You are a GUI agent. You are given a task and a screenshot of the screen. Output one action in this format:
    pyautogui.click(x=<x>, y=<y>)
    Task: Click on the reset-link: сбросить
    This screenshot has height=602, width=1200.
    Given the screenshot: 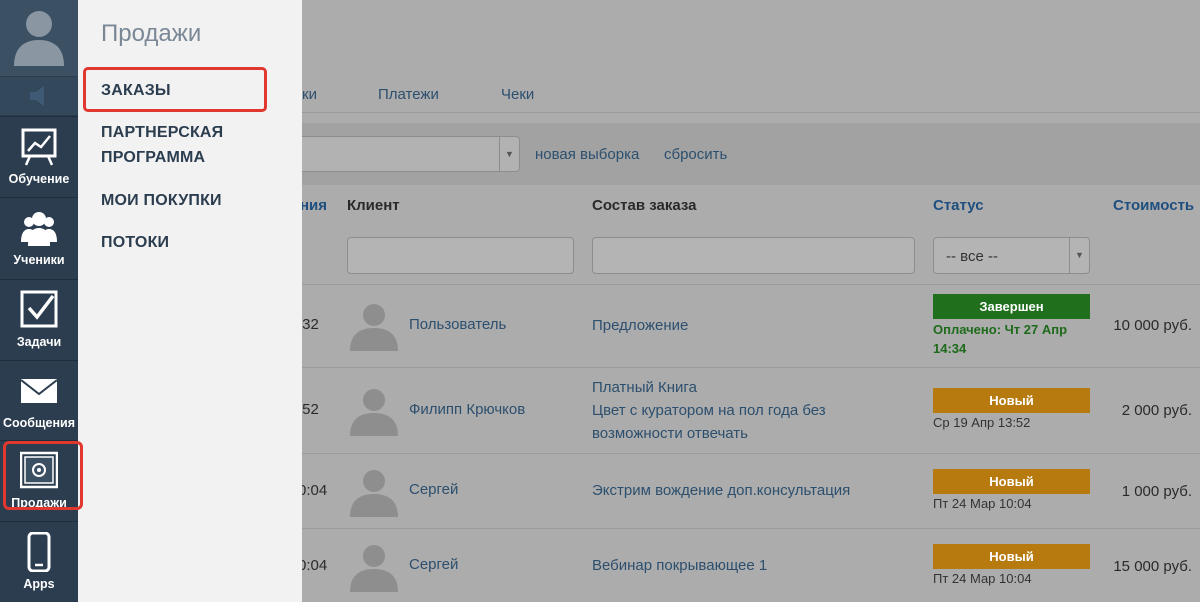 What is the action you would take?
    pyautogui.click(x=695, y=154)
    